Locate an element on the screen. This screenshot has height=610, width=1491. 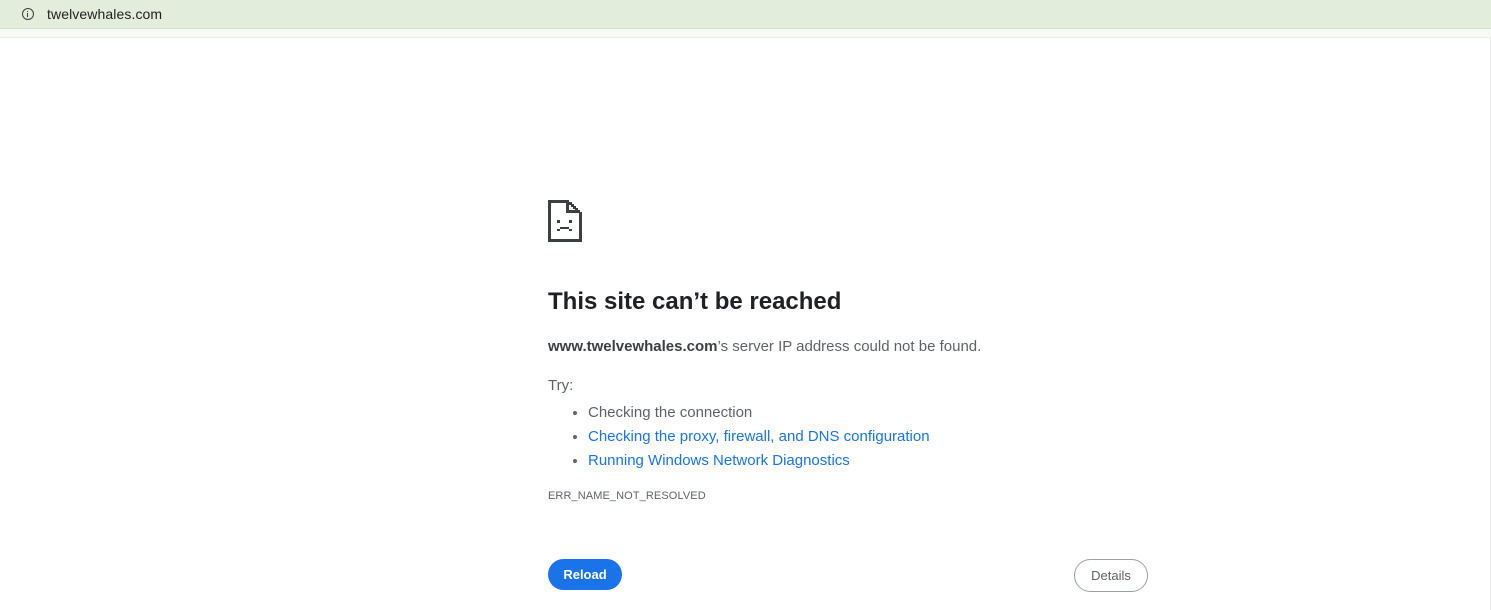
bookmarks-bar is located at coordinates (745, 33).